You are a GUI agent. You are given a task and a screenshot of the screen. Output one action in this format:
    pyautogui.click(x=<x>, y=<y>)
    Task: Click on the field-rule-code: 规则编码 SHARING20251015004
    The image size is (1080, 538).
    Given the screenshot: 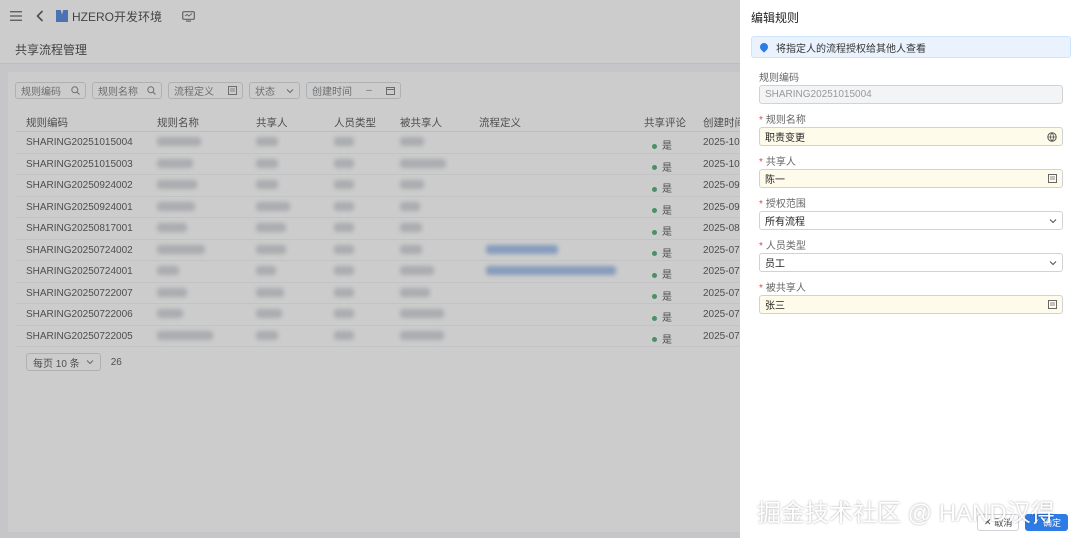 What is the action you would take?
    pyautogui.click(x=911, y=86)
    